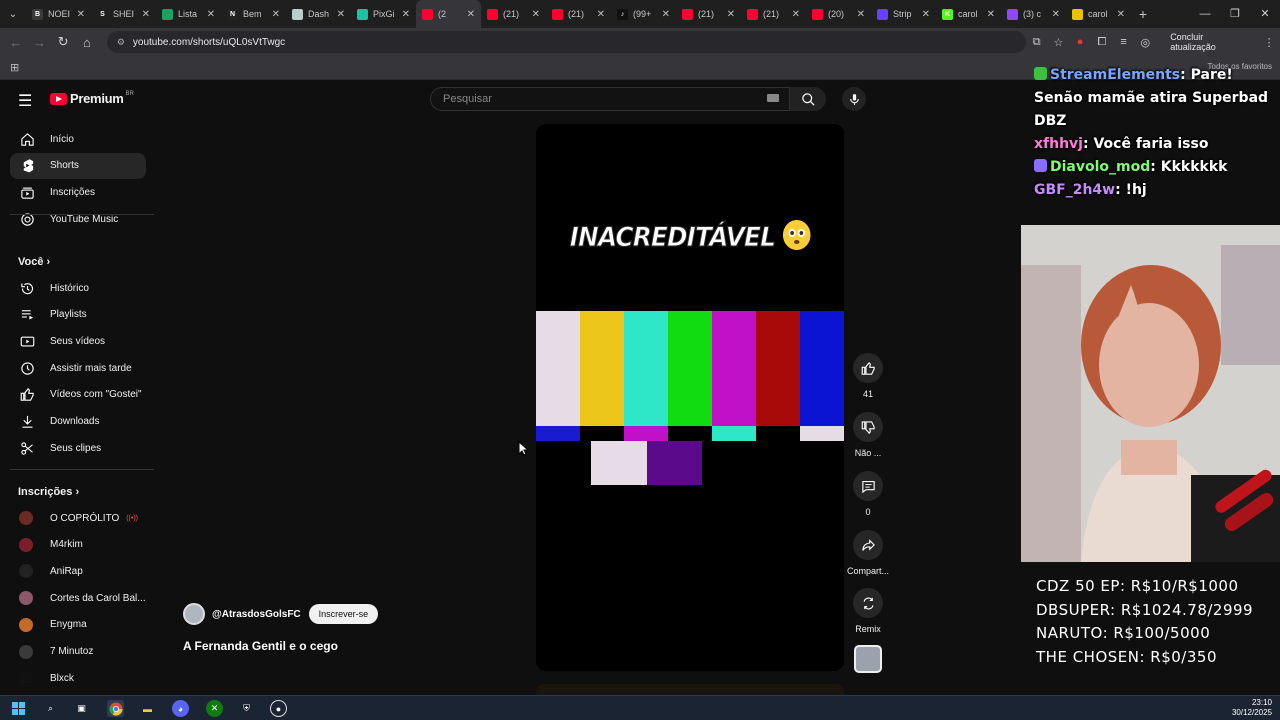 The width and height of the screenshot is (1280, 720). Describe the element at coordinates (868, 494) in the screenshot. I see `comments-button: 0` at that location.